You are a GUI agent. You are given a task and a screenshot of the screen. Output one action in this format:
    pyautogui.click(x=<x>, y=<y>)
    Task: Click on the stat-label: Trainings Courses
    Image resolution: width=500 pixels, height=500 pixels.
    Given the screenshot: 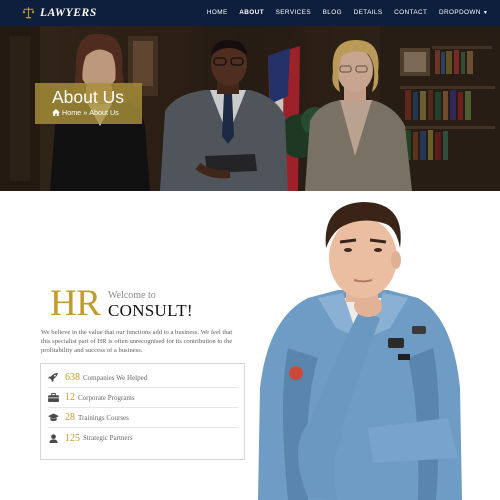 What is the action you would take?
    pyautogui.click(x=103, y=417)
    